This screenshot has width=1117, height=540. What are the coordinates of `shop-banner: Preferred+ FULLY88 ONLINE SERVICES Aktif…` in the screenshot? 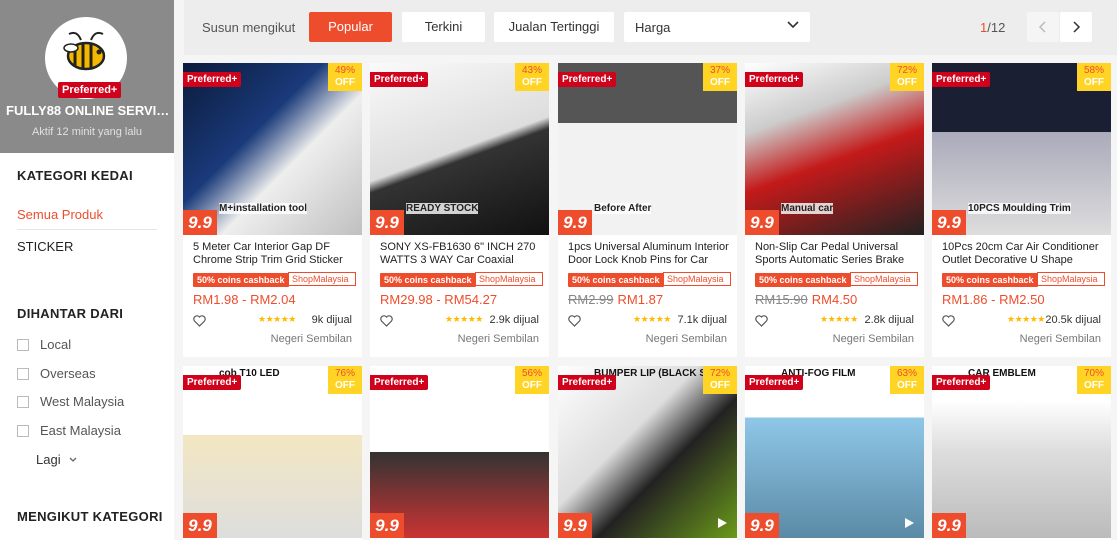 It's located at (87, 76).